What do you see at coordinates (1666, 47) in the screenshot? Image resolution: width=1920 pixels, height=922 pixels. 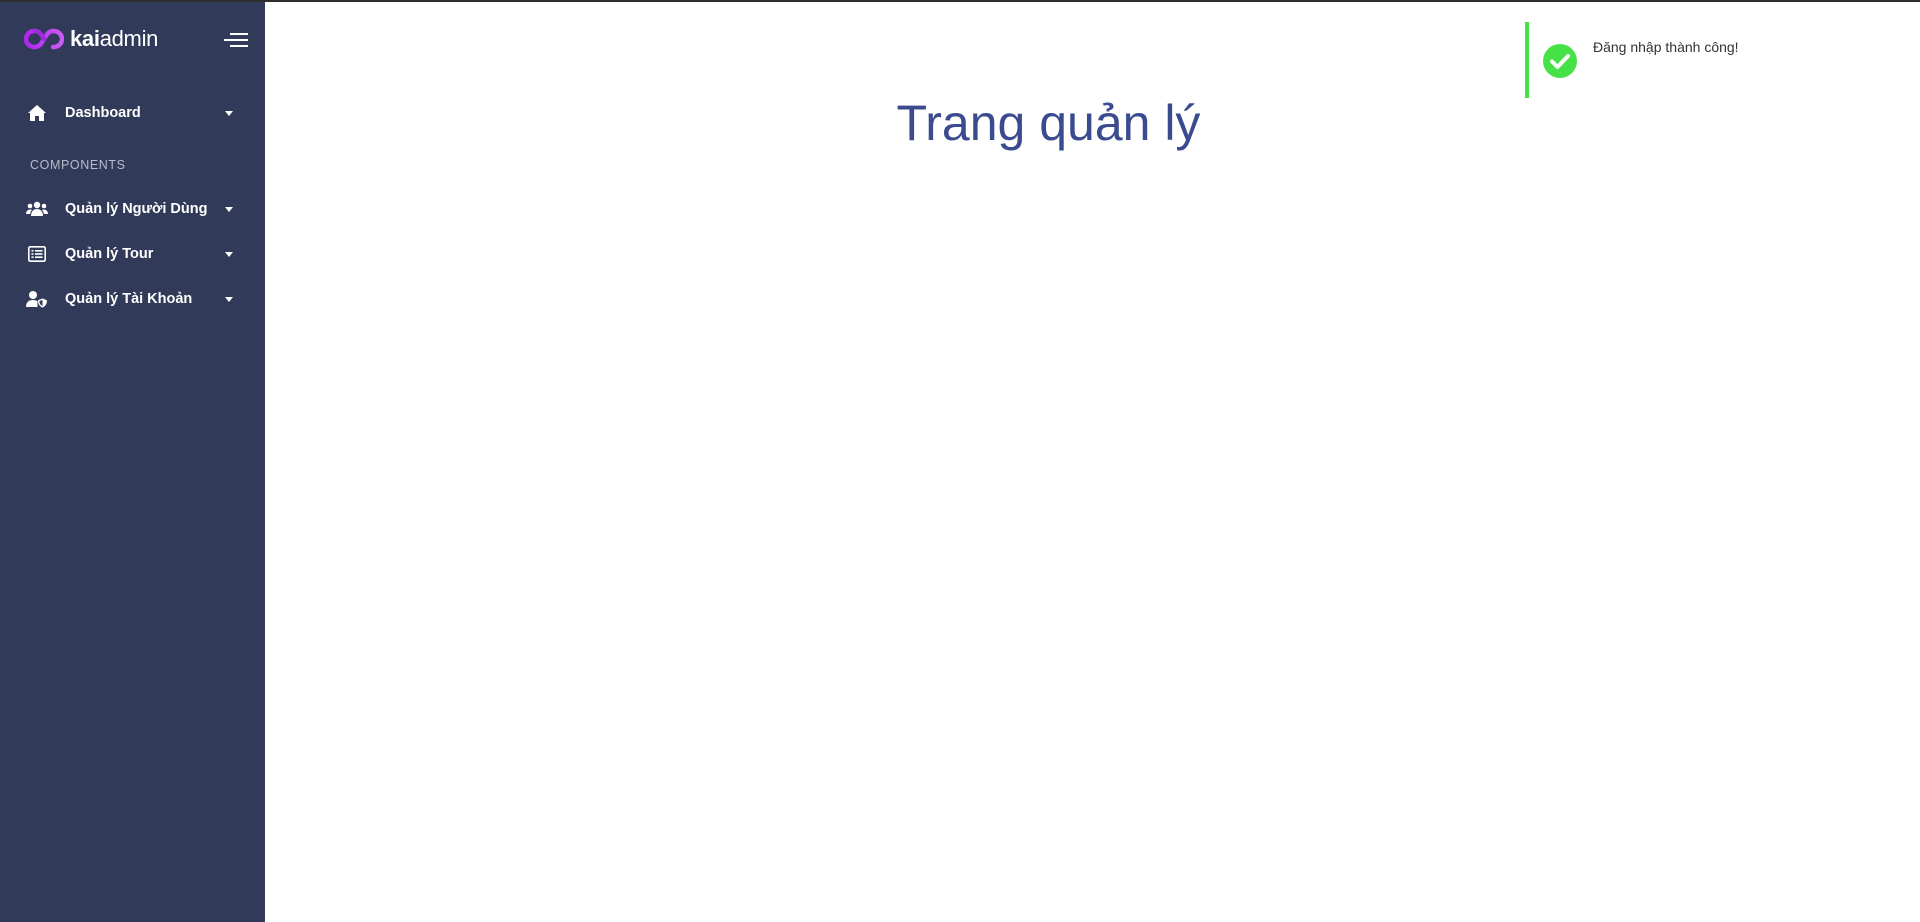 I see `toast-title: Đăng nhập thành công!` at bounding box center [1666, 47].